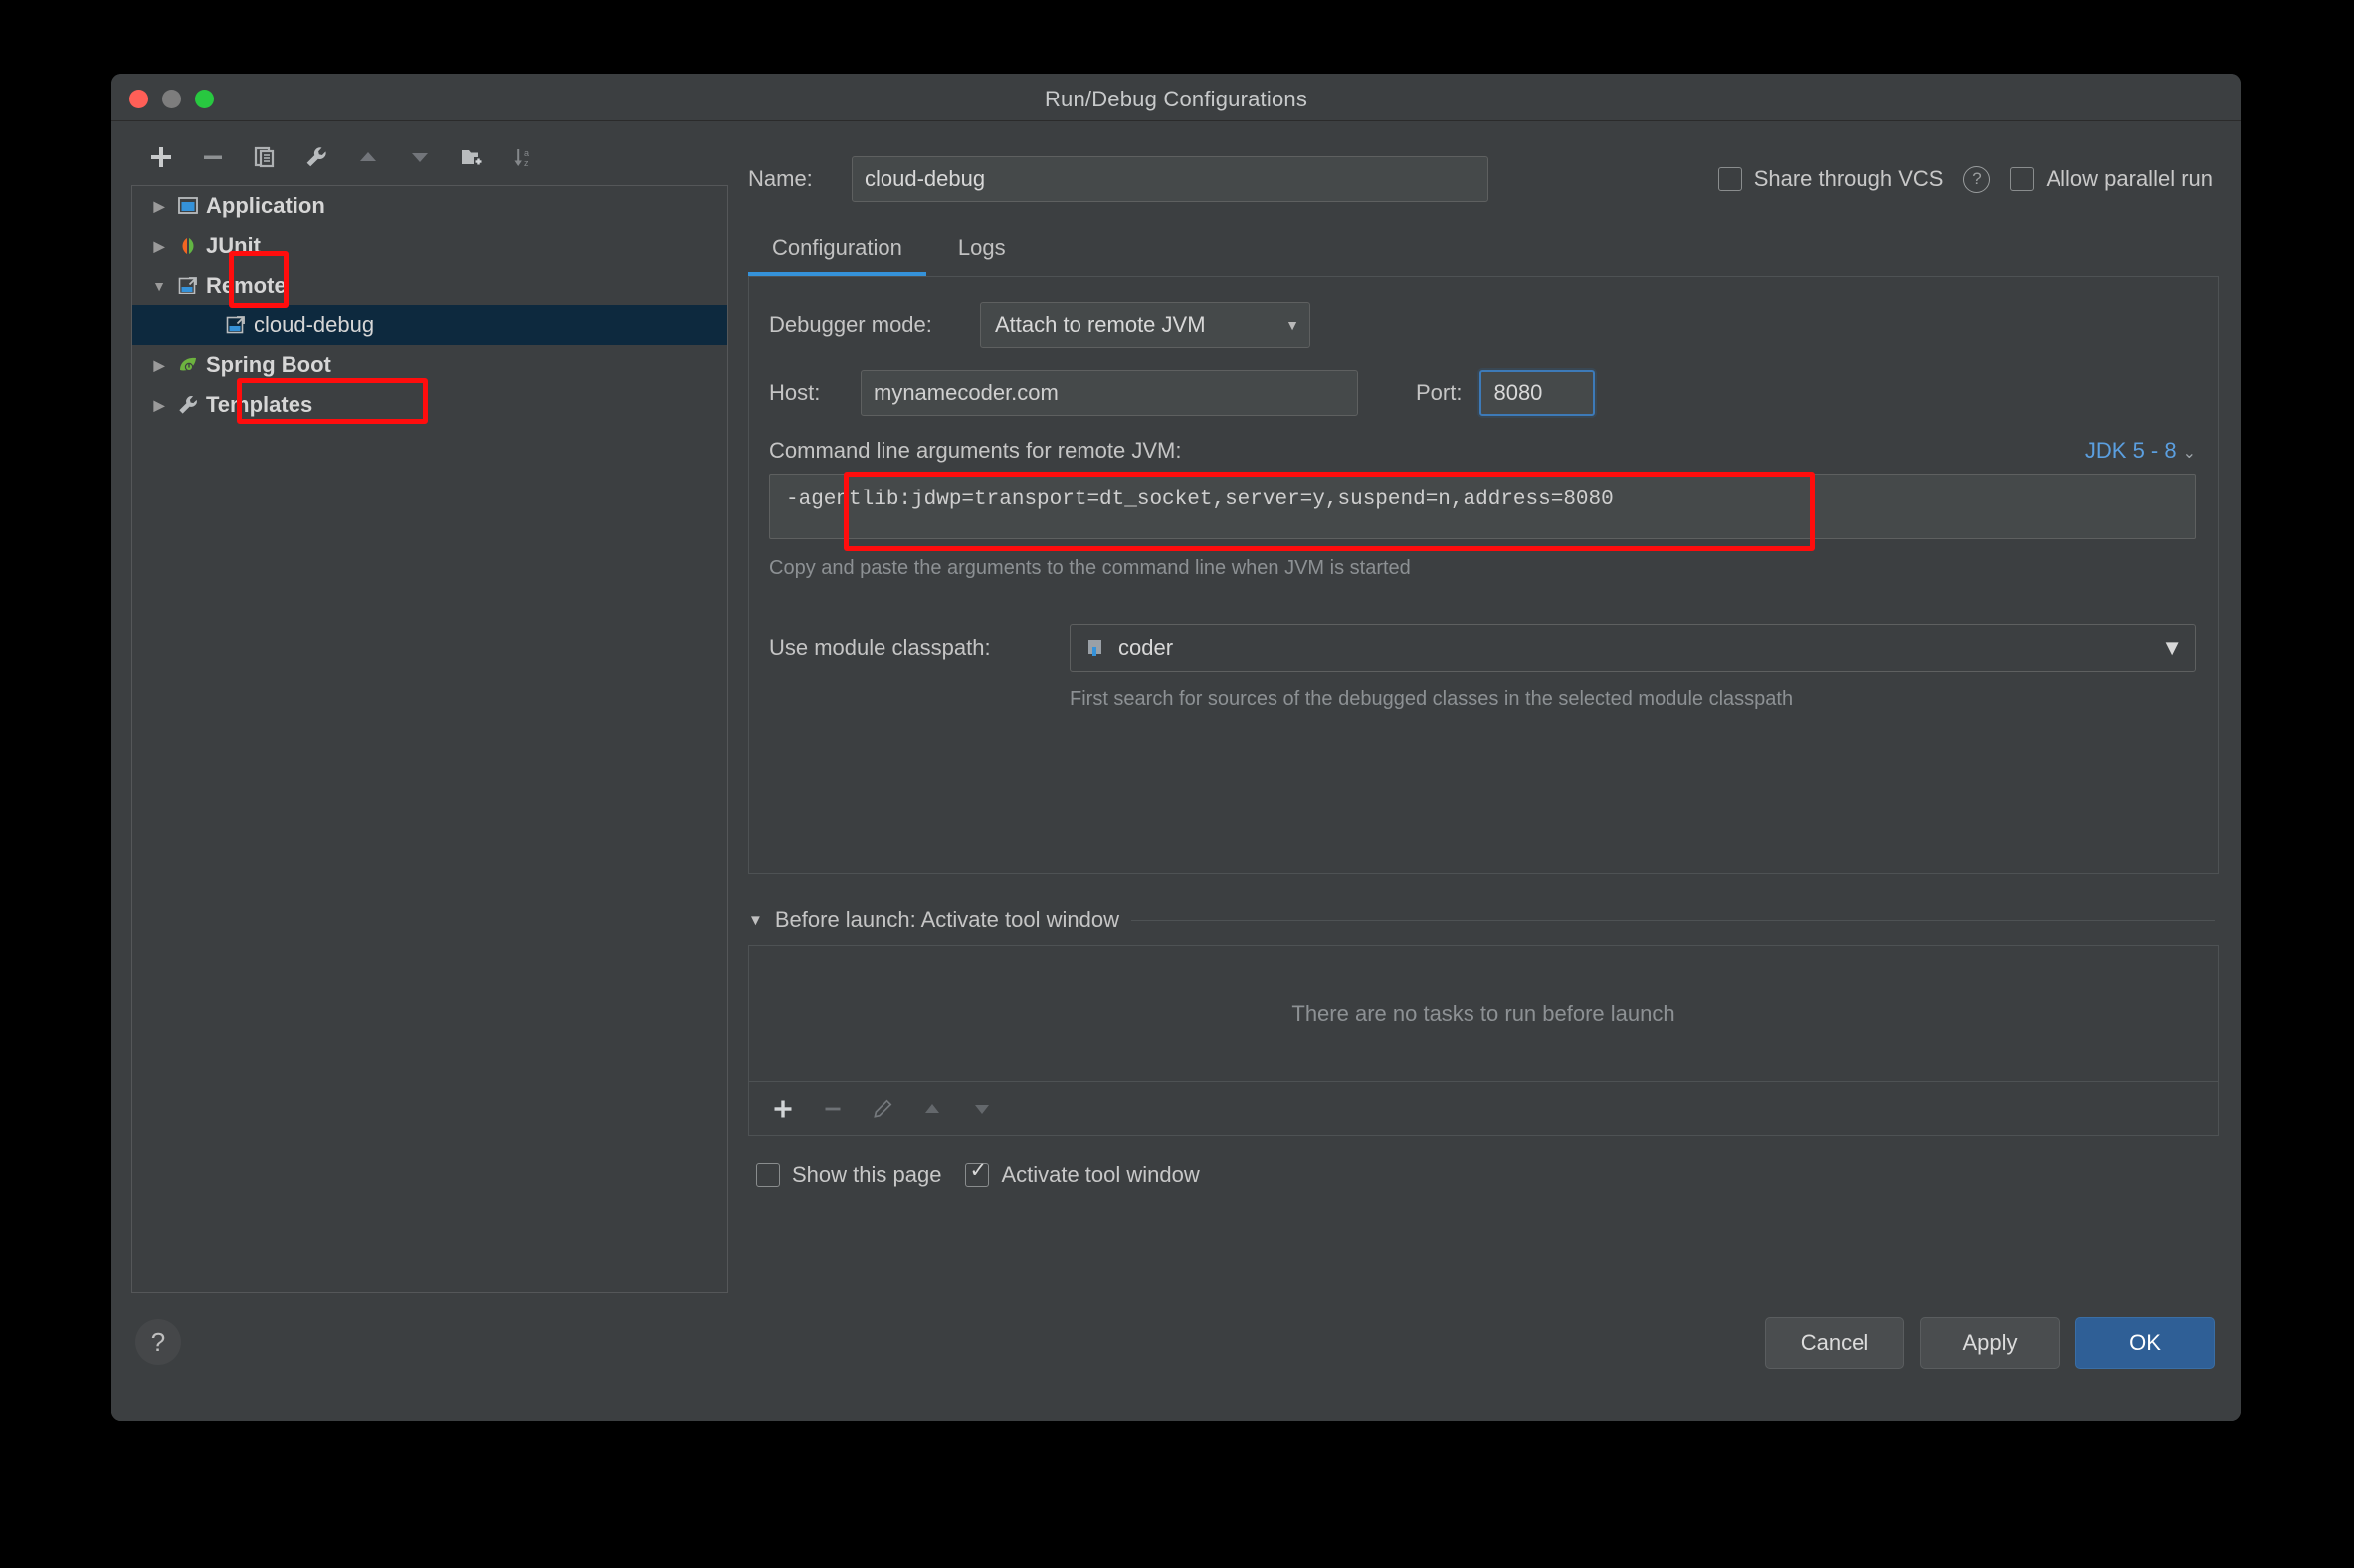 This screenshot has height=1568, width=2354. I want to click on sort-button: a z, so click(523, 157).